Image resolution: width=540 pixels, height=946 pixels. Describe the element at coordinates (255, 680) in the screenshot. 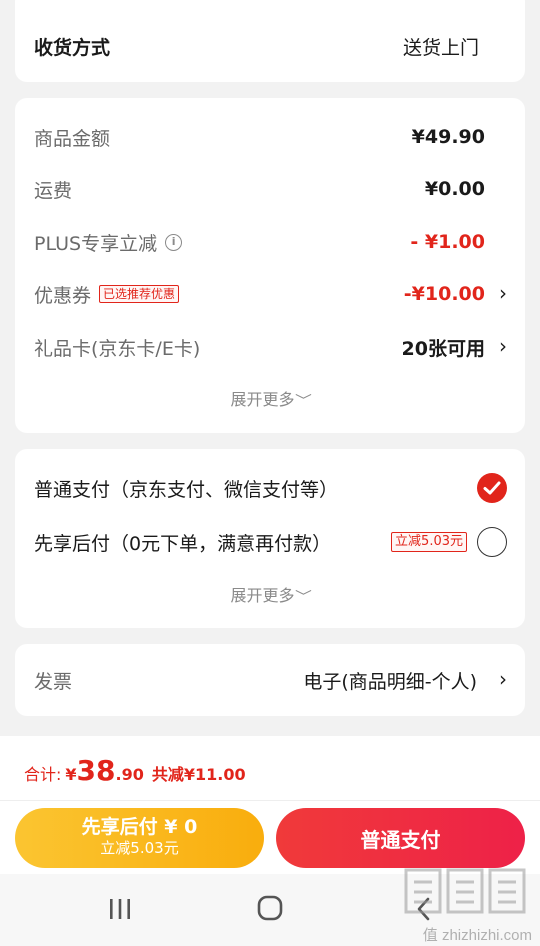

I see `invoice-row: 发票 电子(商品明细-个人)` at that location.